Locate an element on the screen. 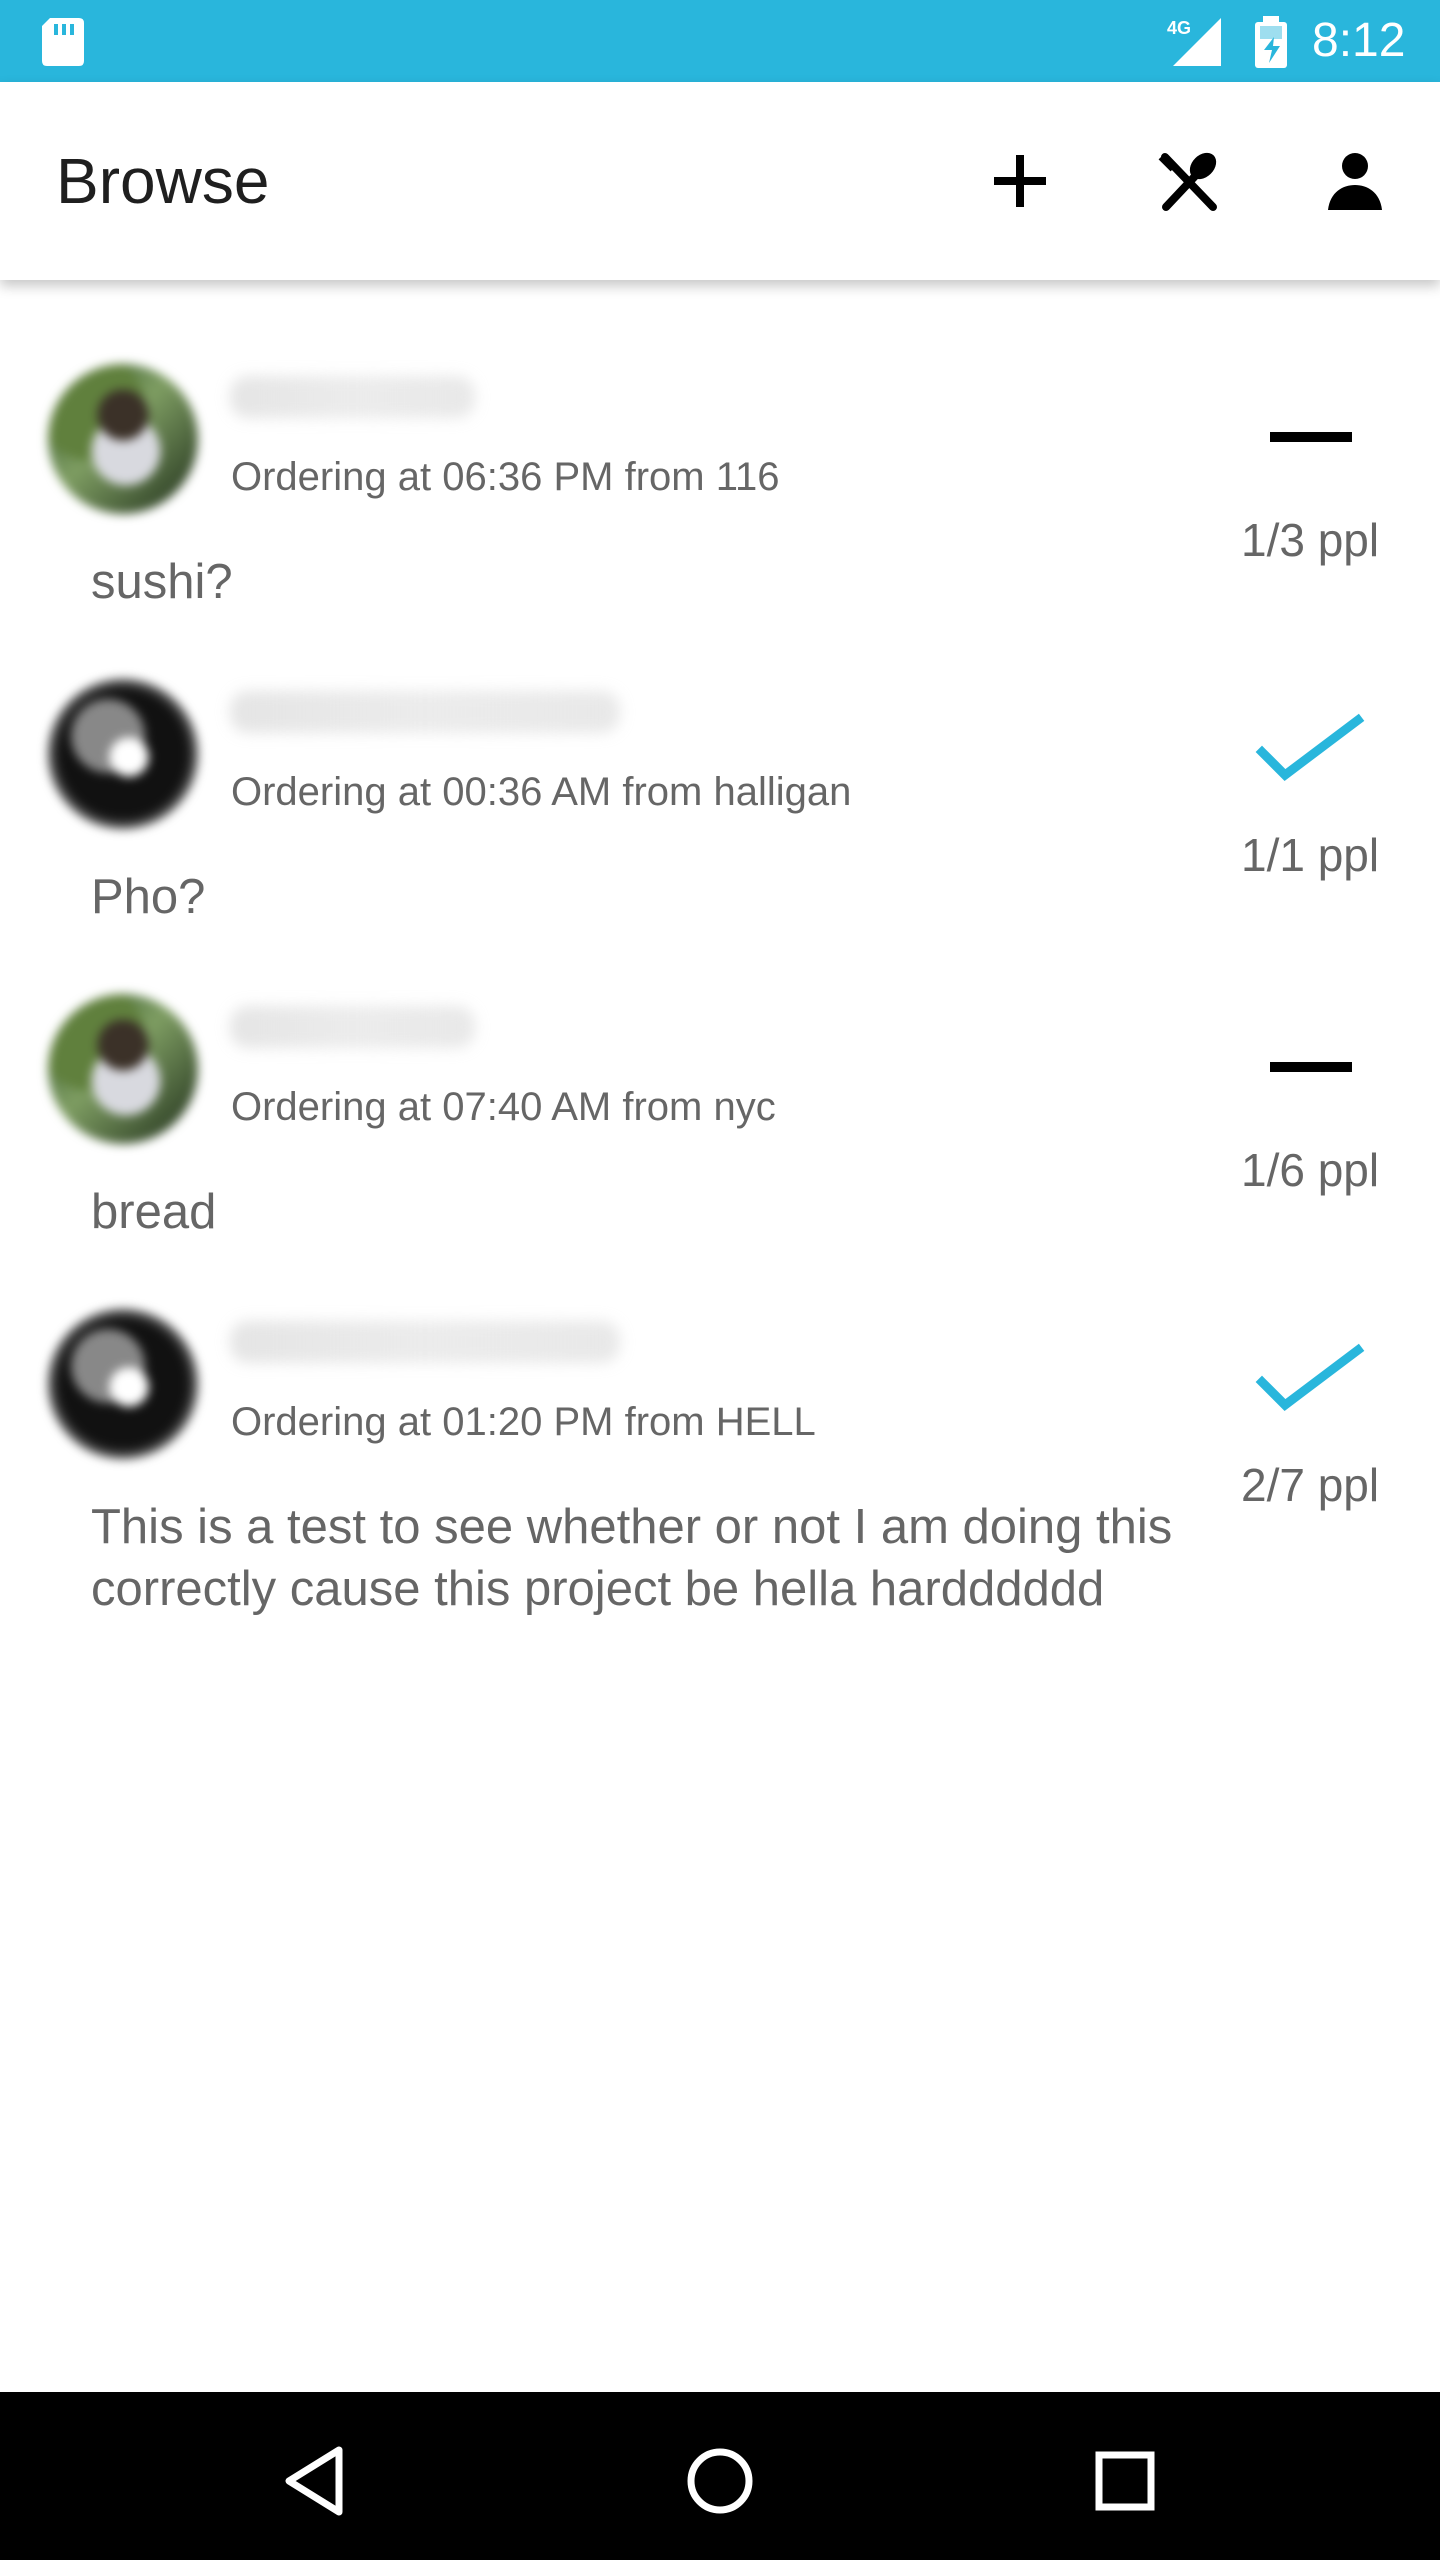 This screenshot has width=1440, height=2560. profile-icon is located at coordinates (1355, 181).